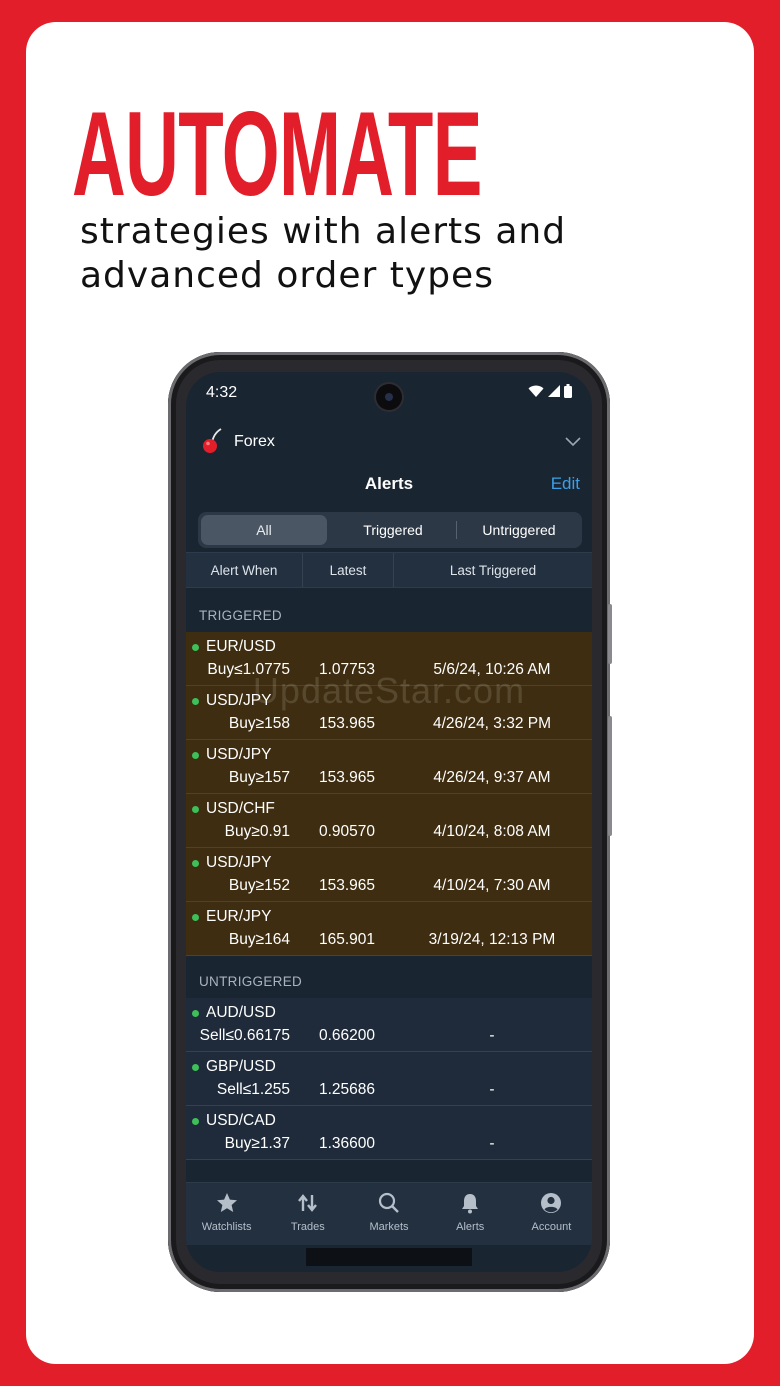  I want to click on tab-trades: Trades, so click(307, 1214).